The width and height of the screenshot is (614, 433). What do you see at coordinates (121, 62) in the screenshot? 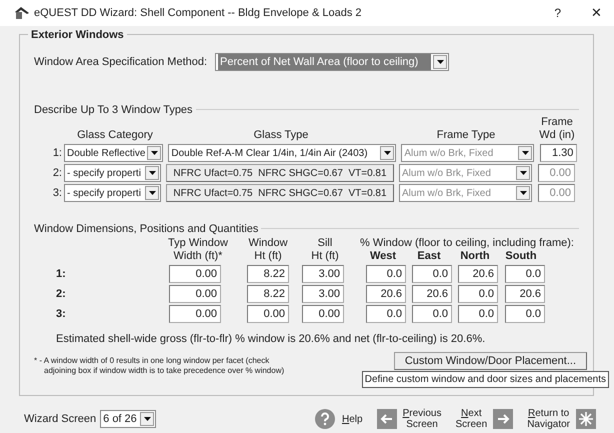
I see `field-label: Window Area Specification Method:` at bounding box center [121, 62].